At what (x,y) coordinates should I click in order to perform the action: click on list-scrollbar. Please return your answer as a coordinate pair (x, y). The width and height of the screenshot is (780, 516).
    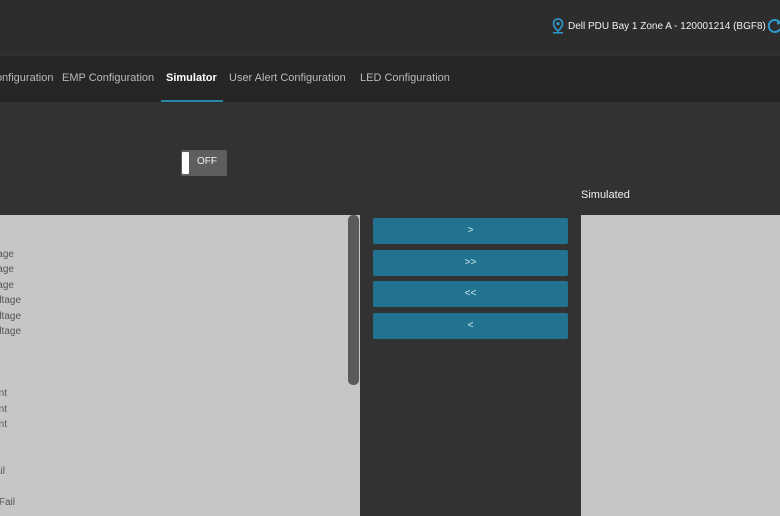
    Looking at the image, I should click on (353, 300).